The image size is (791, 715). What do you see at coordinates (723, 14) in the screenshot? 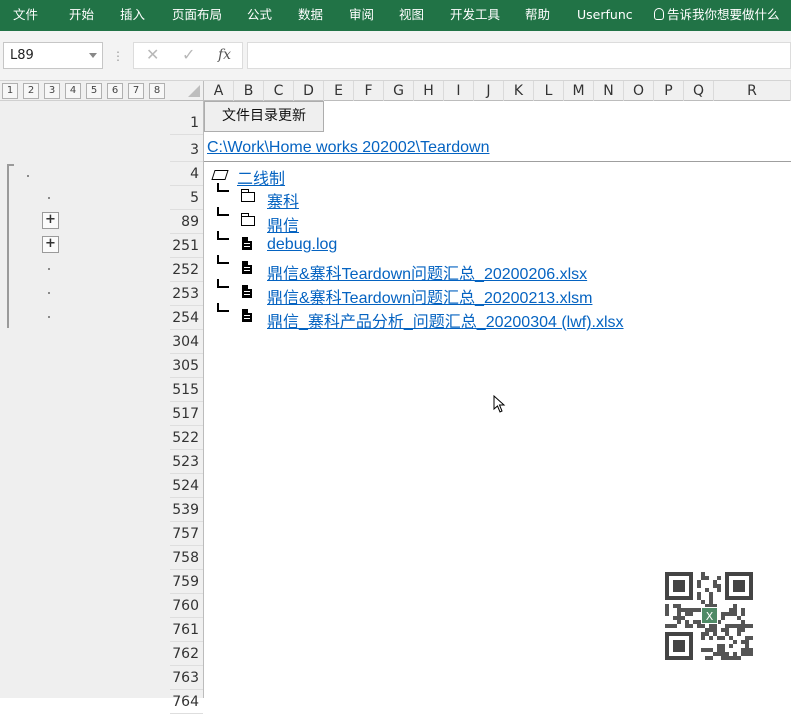
I see `tell-me-label: 告诉我你想要做什么` at bounding box center [723, 14].